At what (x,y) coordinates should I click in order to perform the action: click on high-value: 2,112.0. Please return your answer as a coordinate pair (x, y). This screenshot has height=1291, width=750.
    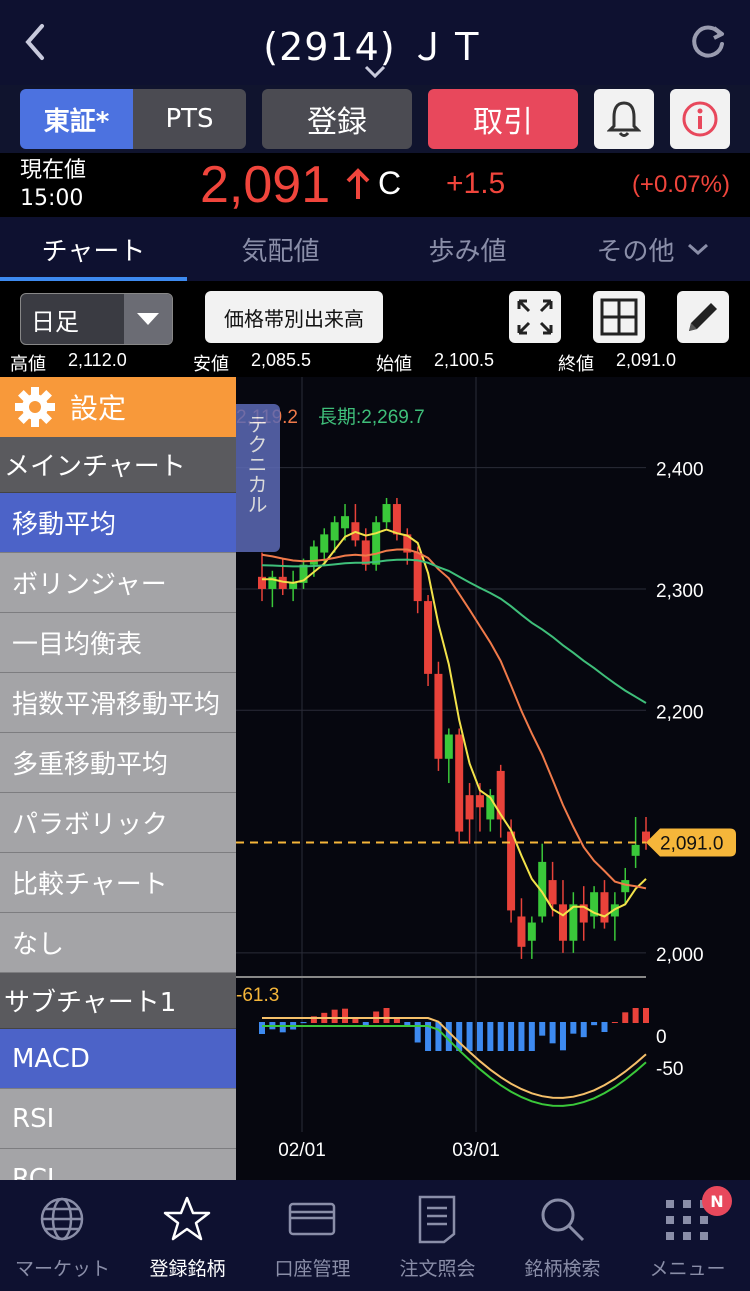
    Looking at the image, I should click on (97, 360).